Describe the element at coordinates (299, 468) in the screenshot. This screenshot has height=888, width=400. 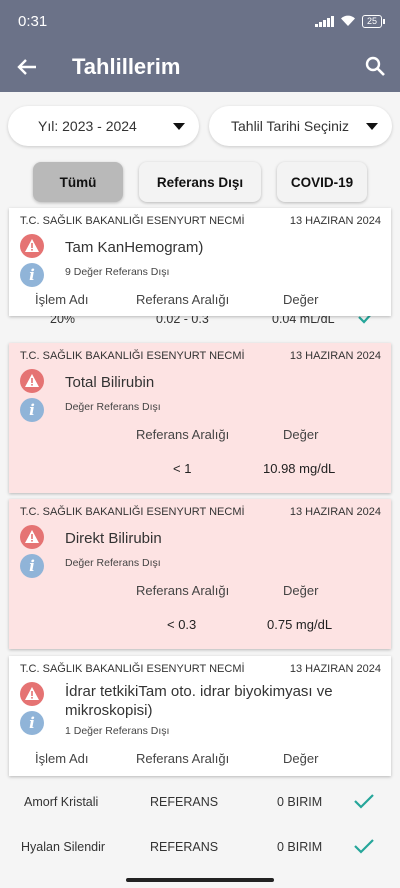
I see `result-value: 10.98 mg/dL` at that location.